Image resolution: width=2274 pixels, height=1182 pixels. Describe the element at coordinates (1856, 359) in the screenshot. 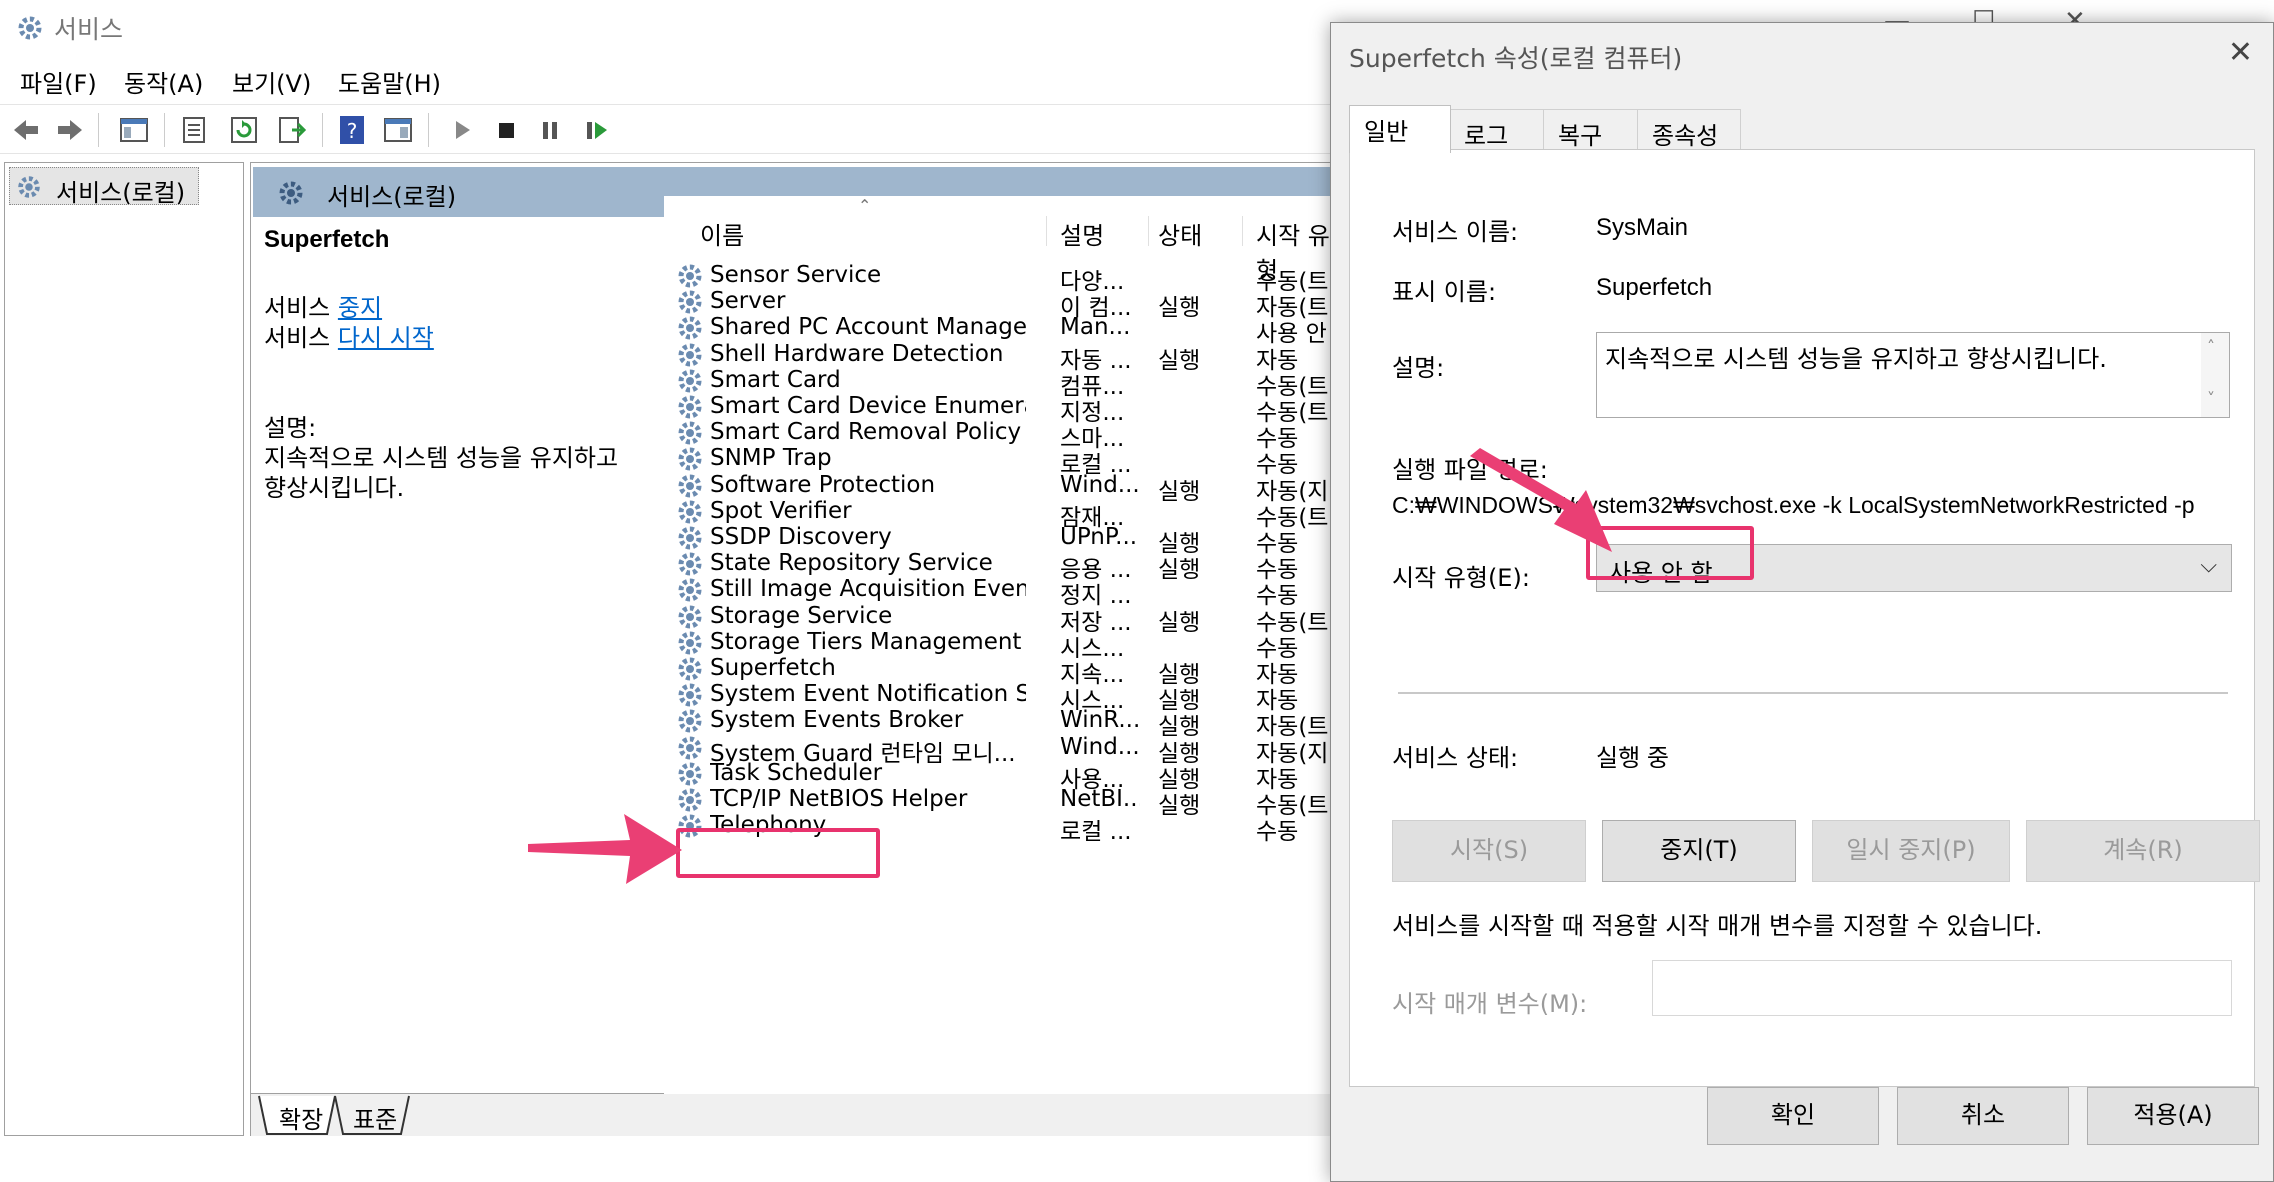

I see `description-text: 지속적으로 시스템 성능을 유지하고 향상시킵니다.` at that location.